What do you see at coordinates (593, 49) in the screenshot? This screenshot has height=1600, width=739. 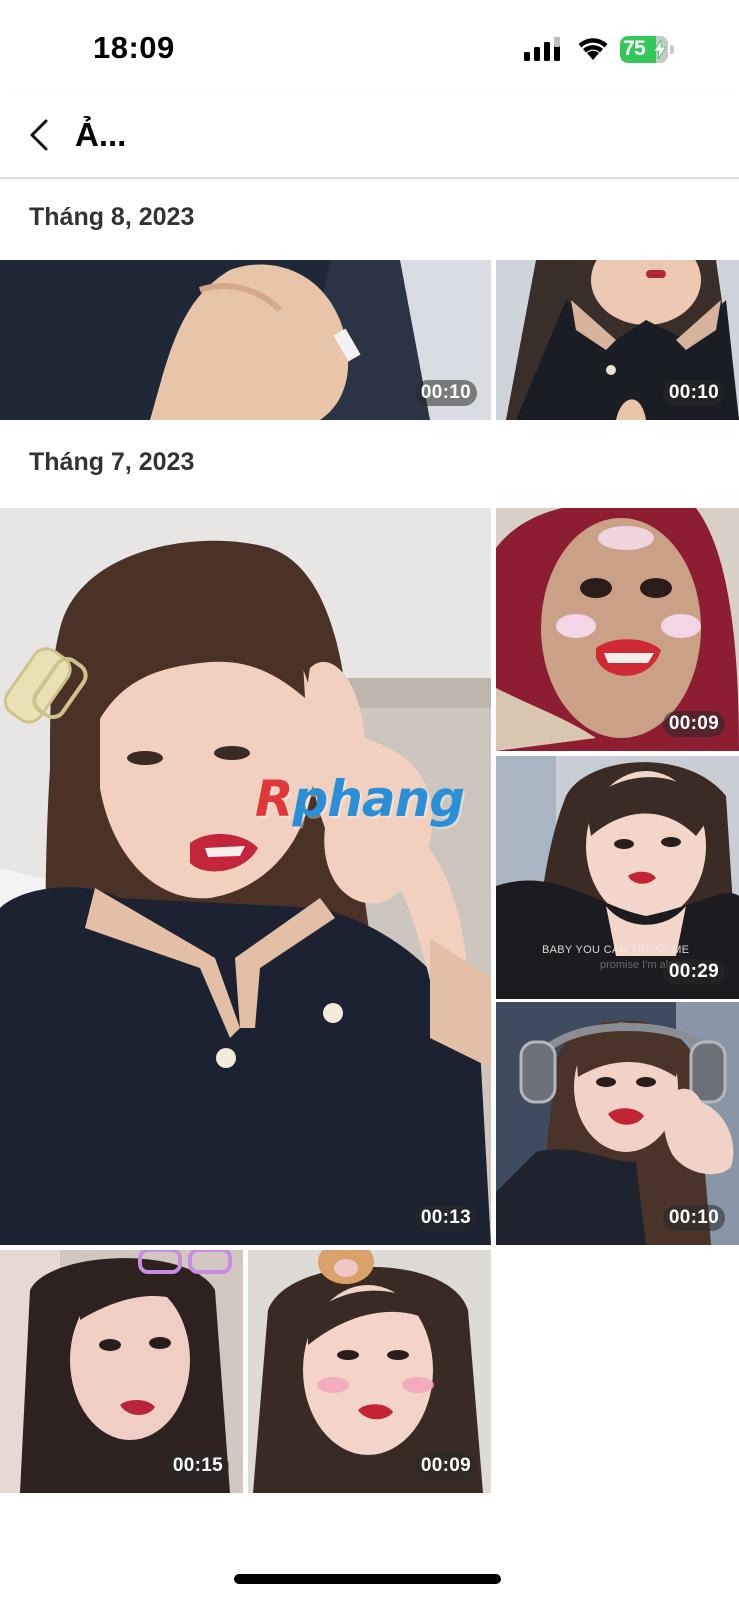 I see `wifi-icon` at bounding box center [593, 49].